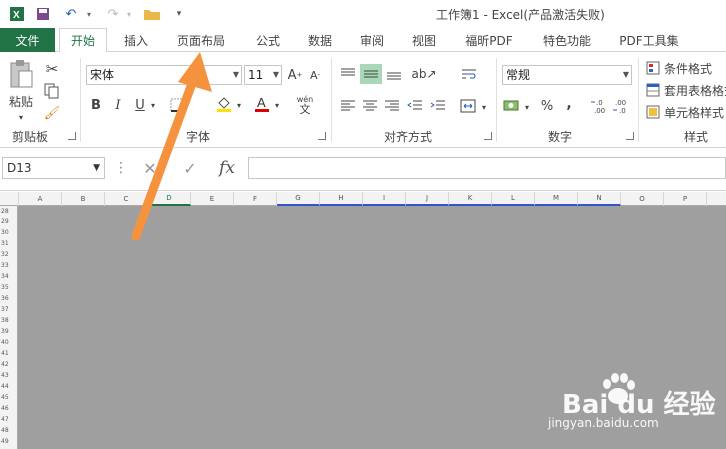 The width and height of the screenshot is (726, 449). What do you see at coordinates (8, 343) in the screenshot?
I see `row-header: 40` at bounding box center [8, 343].